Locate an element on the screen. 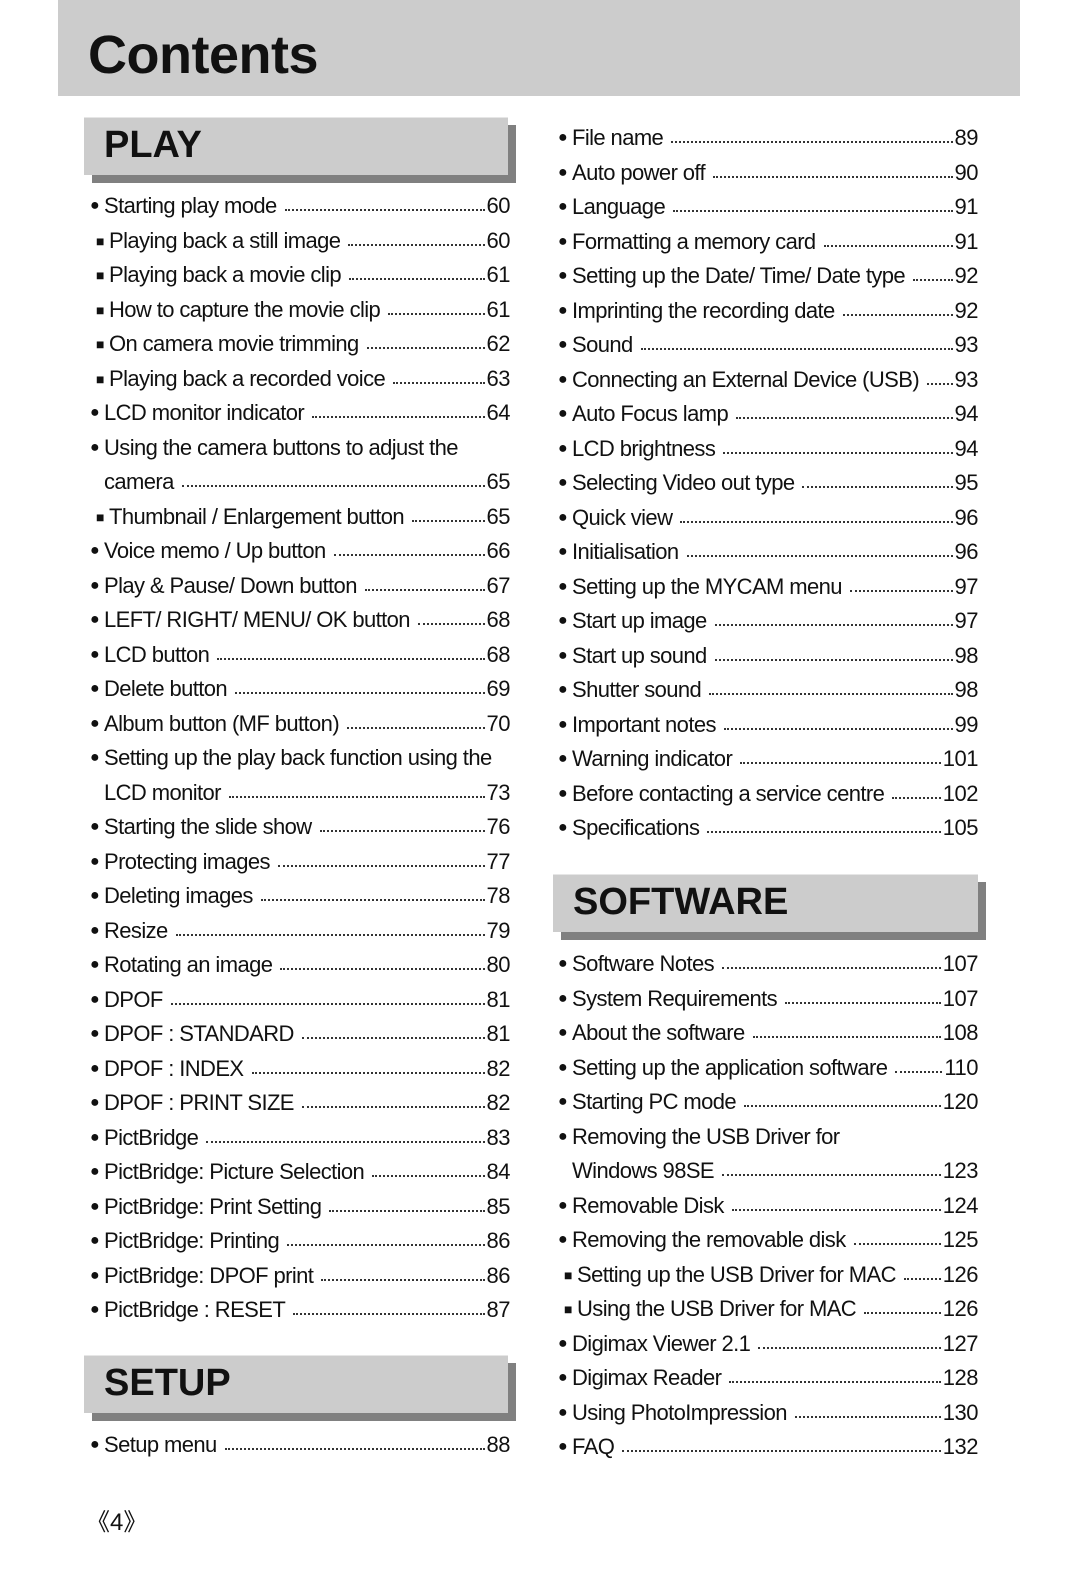 The image size is (1080, 1585). toc-entry: ● Starting the slide show 76 is located at coordinates (300, 827).